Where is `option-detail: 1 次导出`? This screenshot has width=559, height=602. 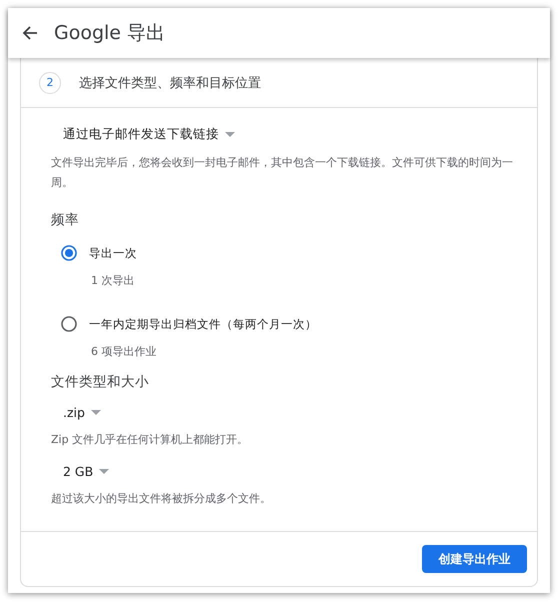 option-detail: 1 次导出 is located at coordinates (113, 280).